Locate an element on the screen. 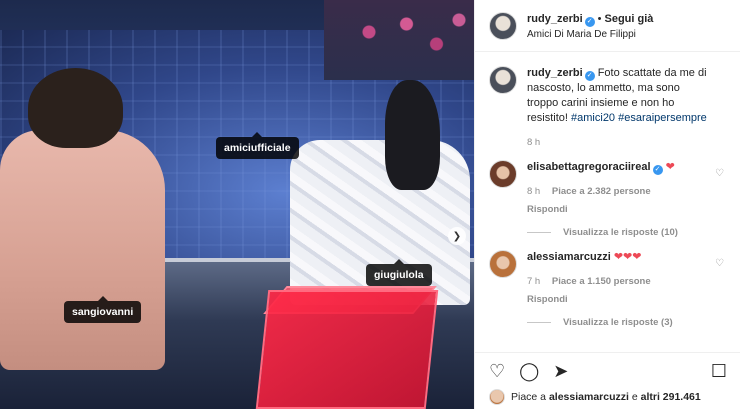 This screenshot has height=409, width=740. view-replies-button: Visualizza le risposte (10) is located at coordinates (626, 232).